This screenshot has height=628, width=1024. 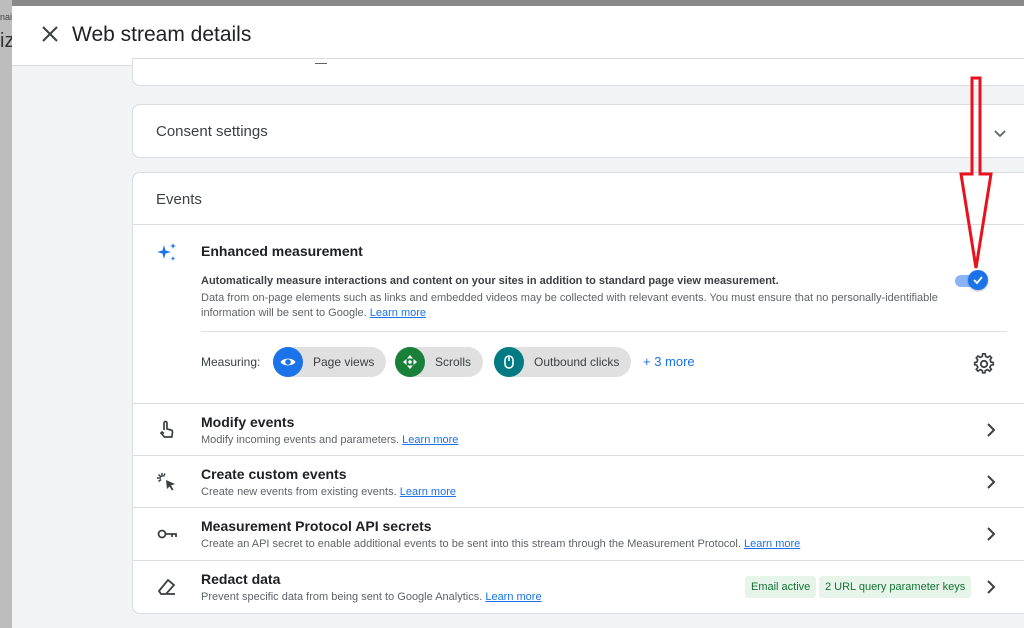 I want to click on chip-page-views: Page views, so click(x=330, y=362).